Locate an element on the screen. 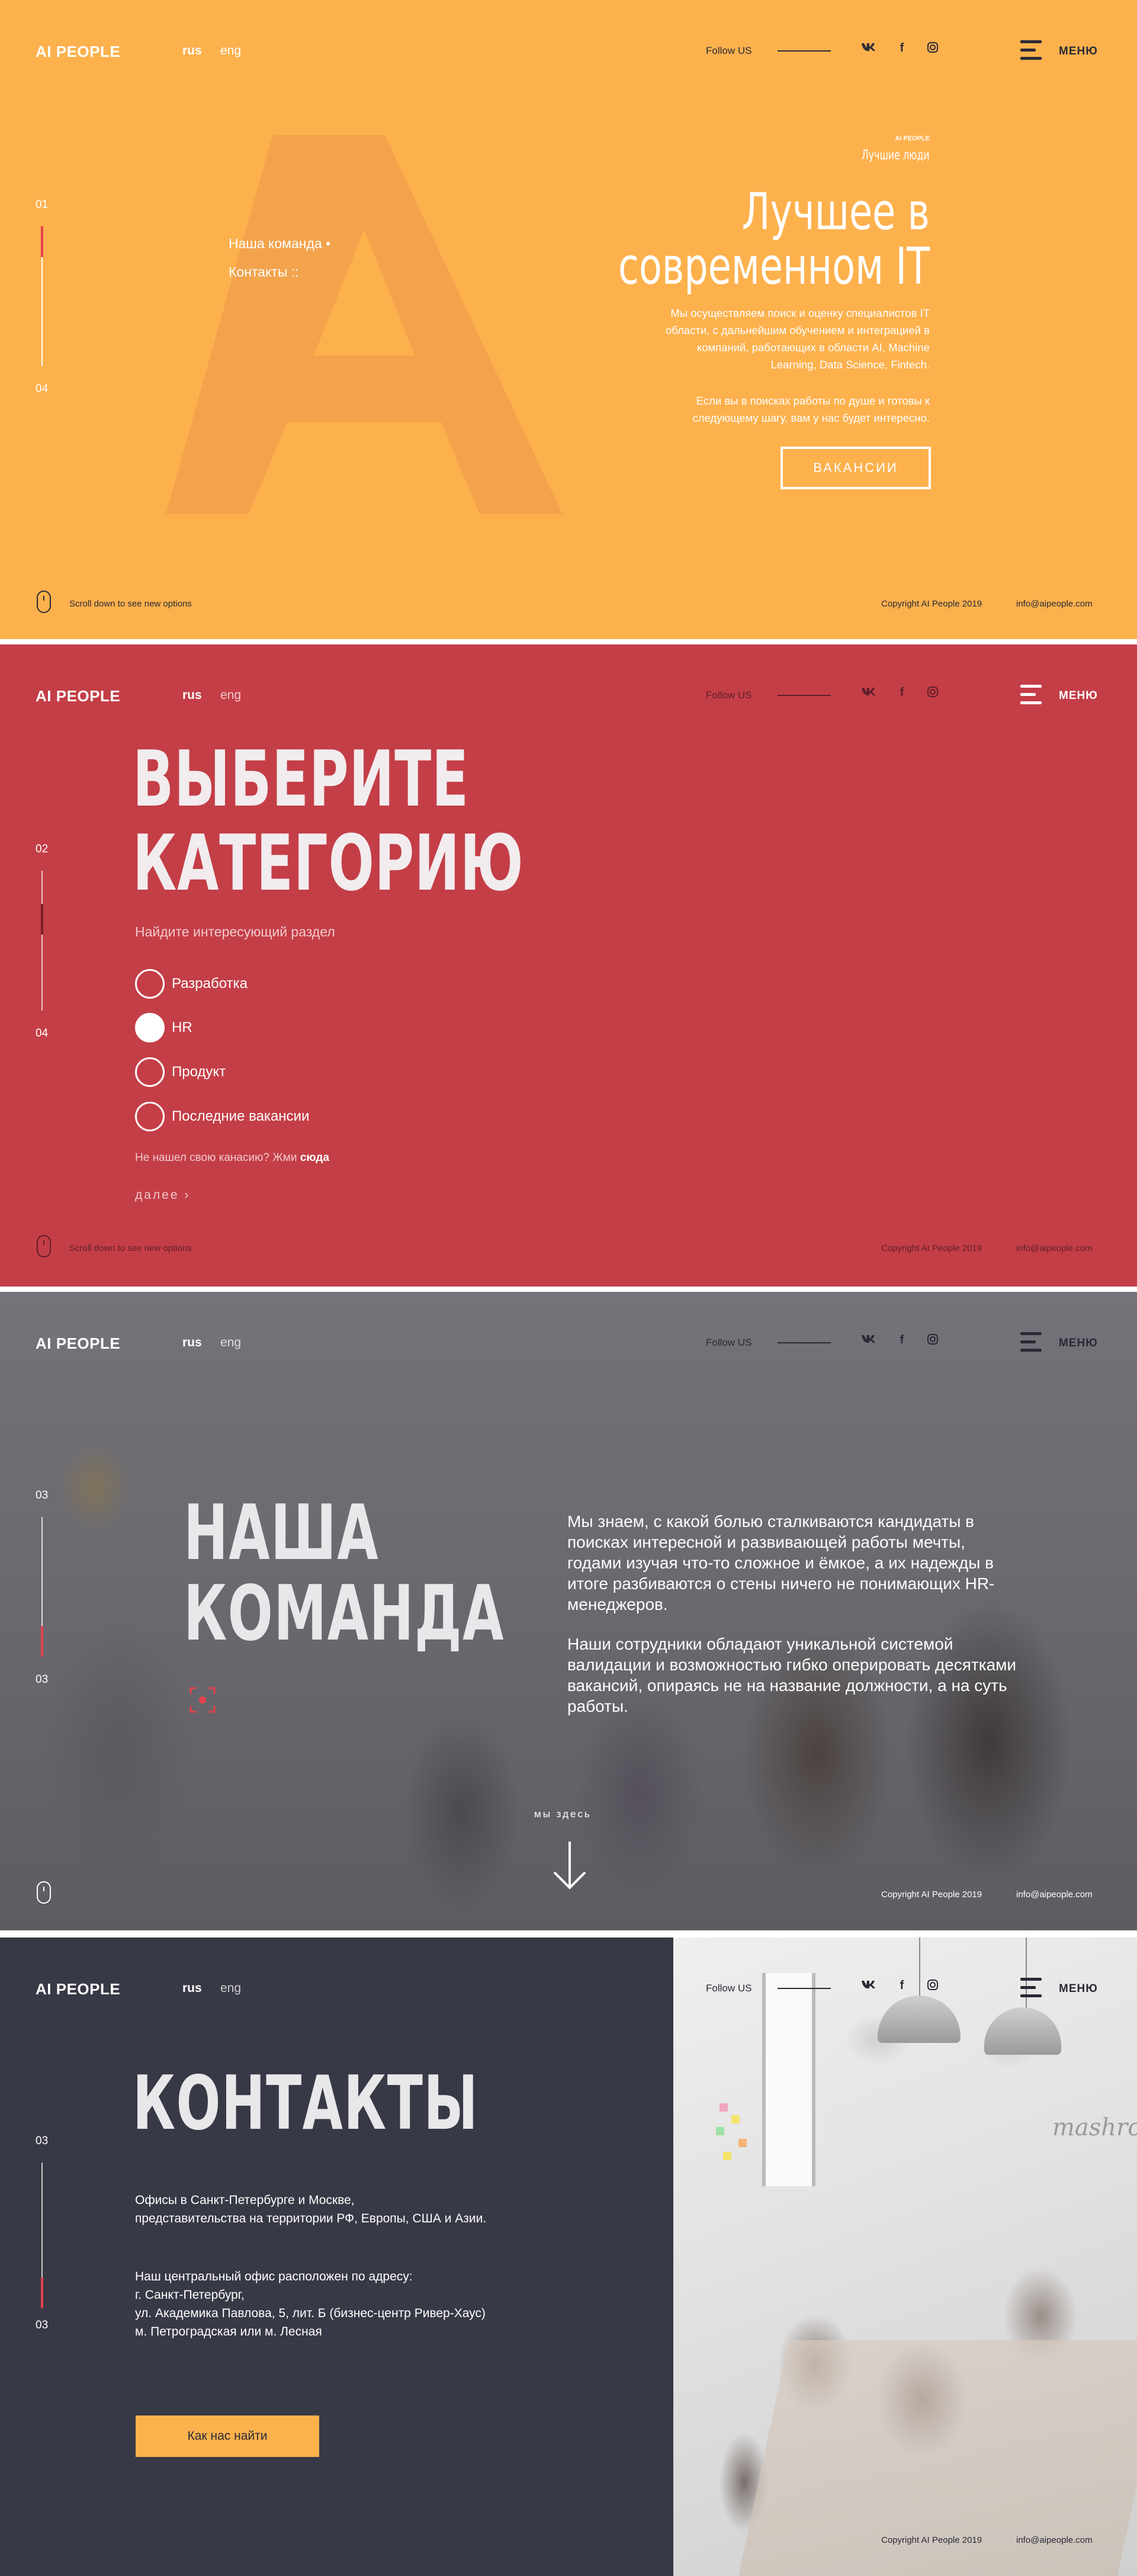  target-icon is located at coordinates (203, 1700).